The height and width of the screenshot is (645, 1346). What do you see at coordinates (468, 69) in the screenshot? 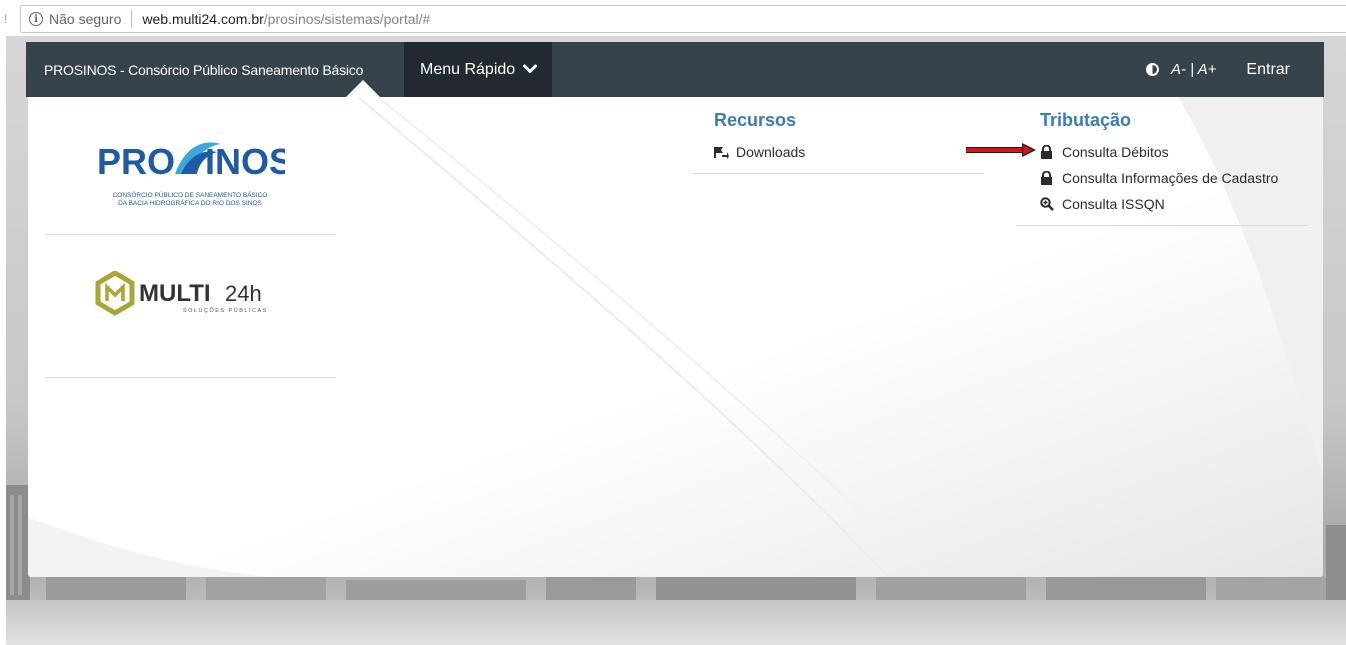
I see `quick-menu-label: Menu Rápido` at bounding box center [468, 69].